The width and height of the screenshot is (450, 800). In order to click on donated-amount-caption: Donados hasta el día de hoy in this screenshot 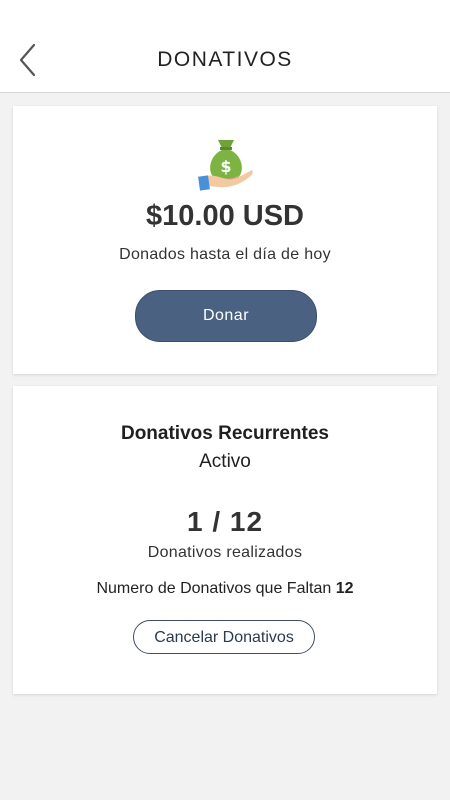, I will do `click(225, 254)`.